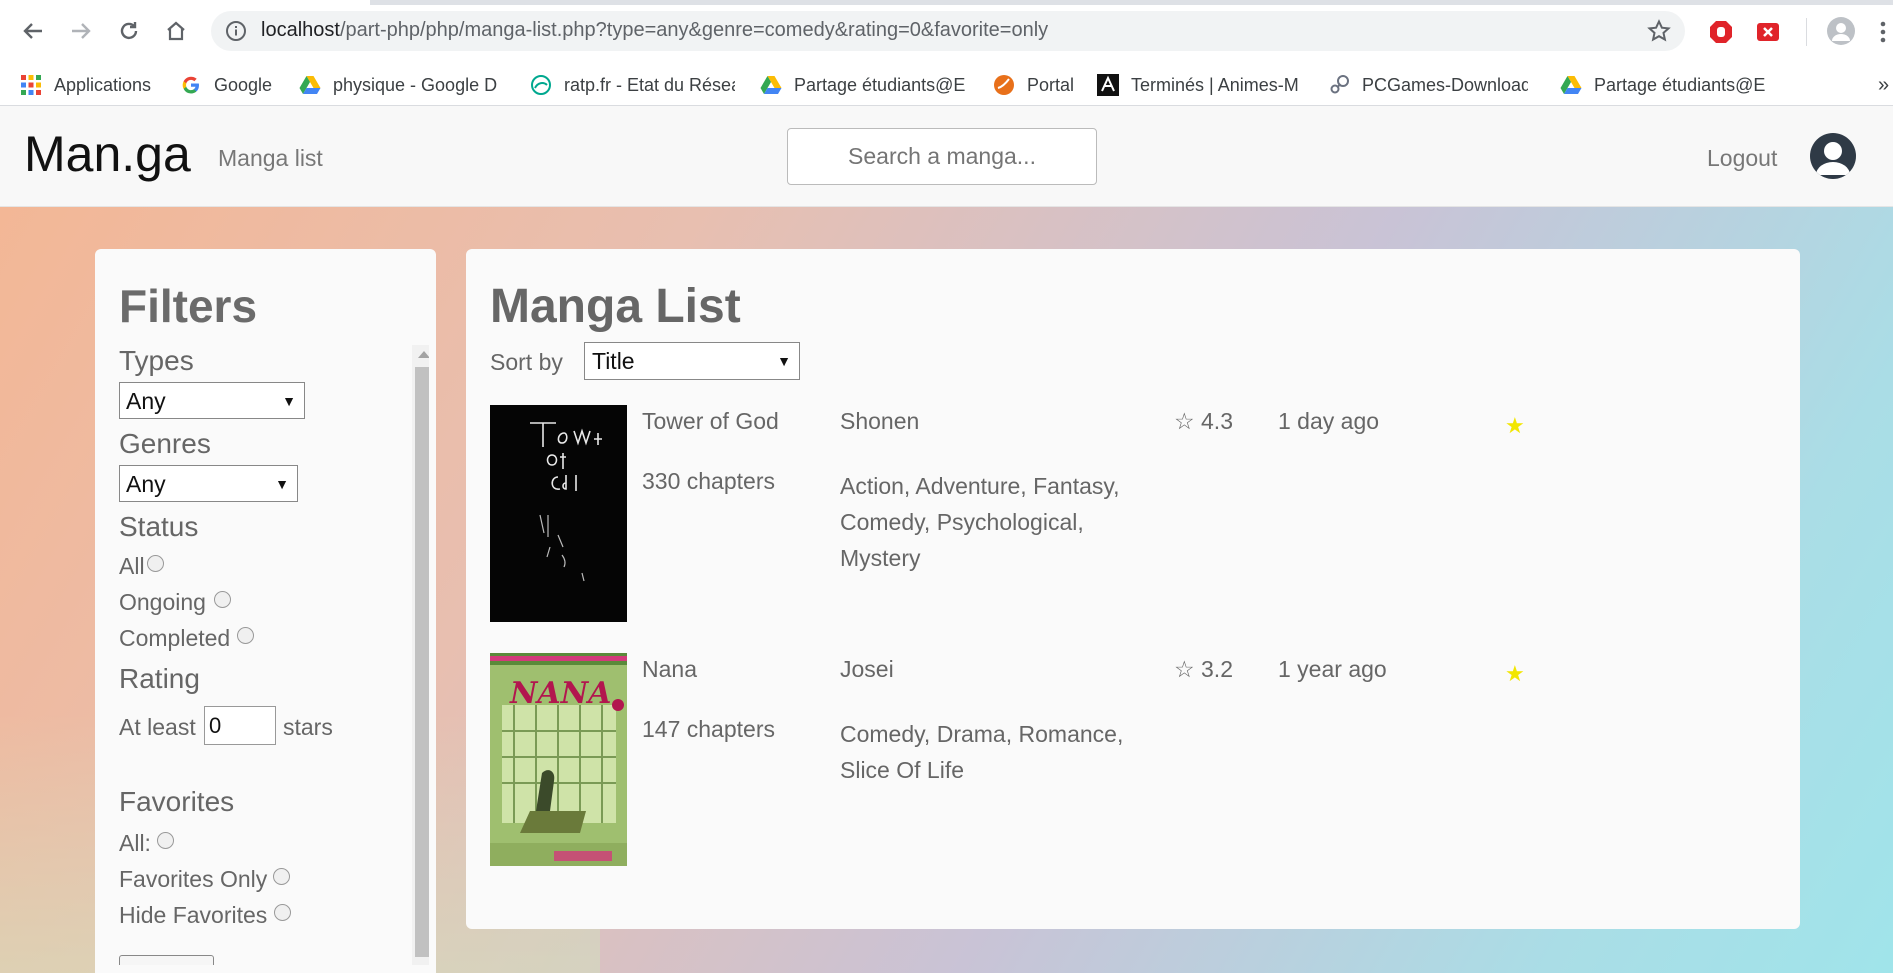 The height and width of the screenshot is (973, 1893). What do you see at coordinates (1329, 421) in the screenshot?
I see `manga-updated: 1 day ago` at bounding box center [1329, 421].